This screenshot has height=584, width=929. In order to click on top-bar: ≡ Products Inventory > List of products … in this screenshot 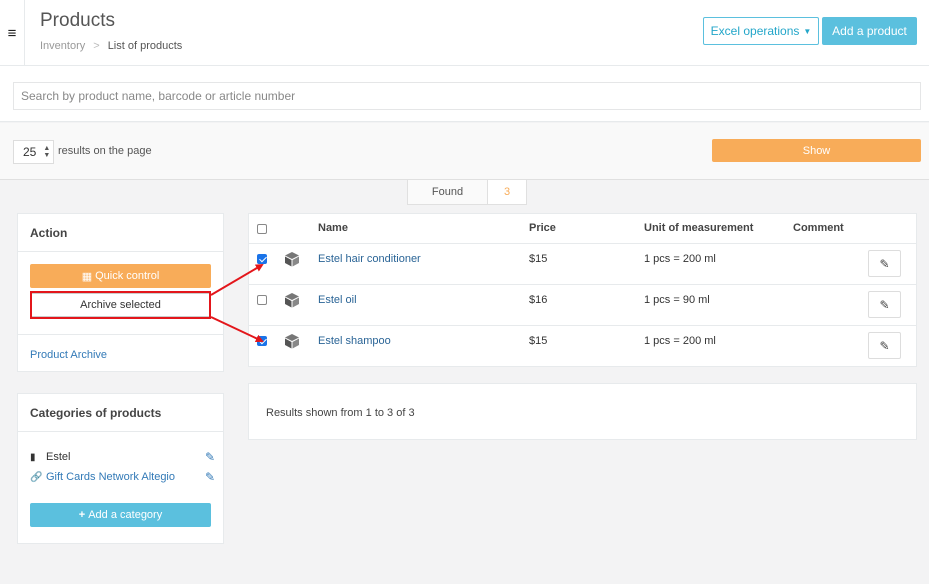, I will do `click(464, 33)`.